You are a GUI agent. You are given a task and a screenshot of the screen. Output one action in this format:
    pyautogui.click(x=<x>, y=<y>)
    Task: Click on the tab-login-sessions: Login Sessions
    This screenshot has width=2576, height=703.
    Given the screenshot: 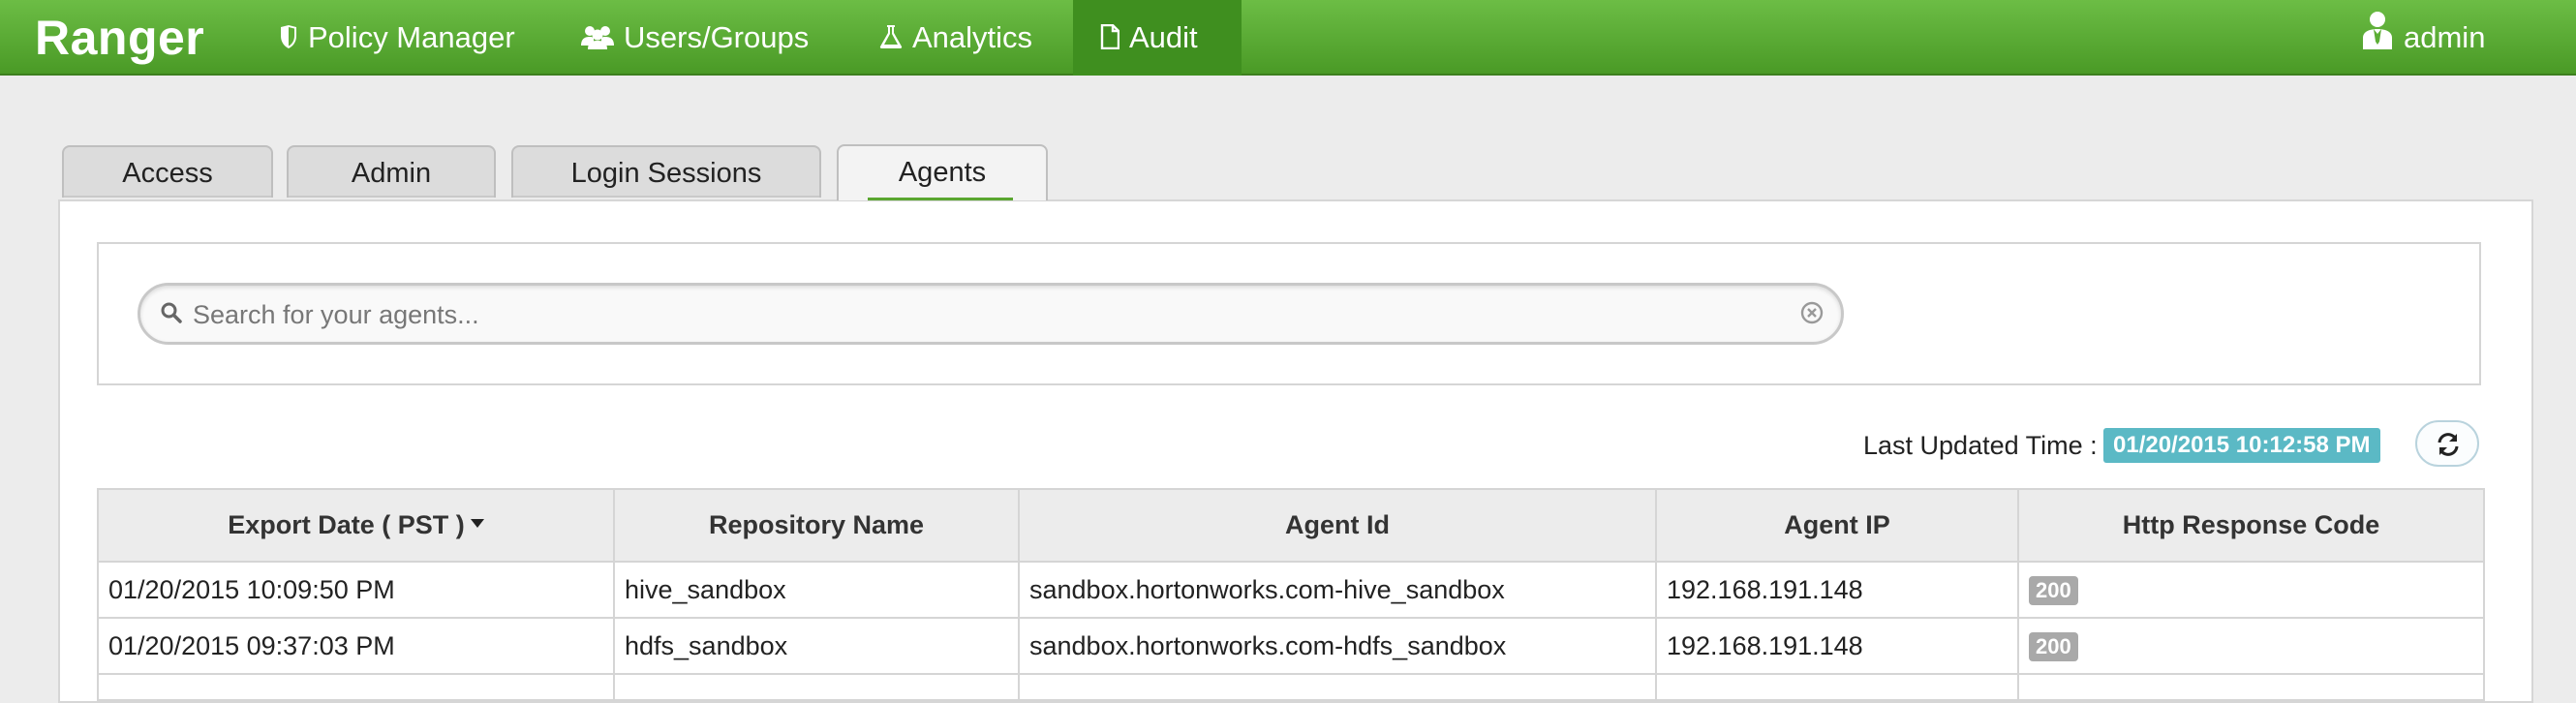 What is the action you would take?
    pyautogui.click(x=666, y=171)
    